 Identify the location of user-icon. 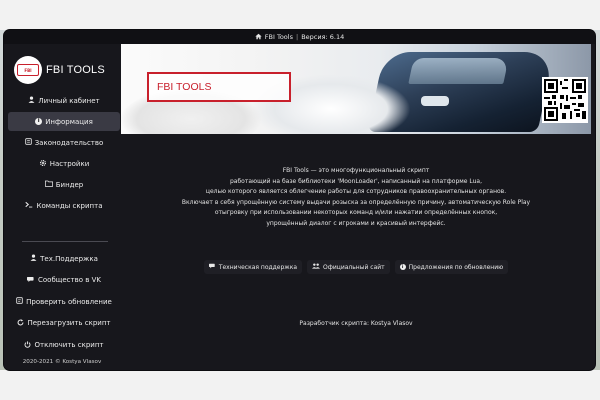
(31, 100).